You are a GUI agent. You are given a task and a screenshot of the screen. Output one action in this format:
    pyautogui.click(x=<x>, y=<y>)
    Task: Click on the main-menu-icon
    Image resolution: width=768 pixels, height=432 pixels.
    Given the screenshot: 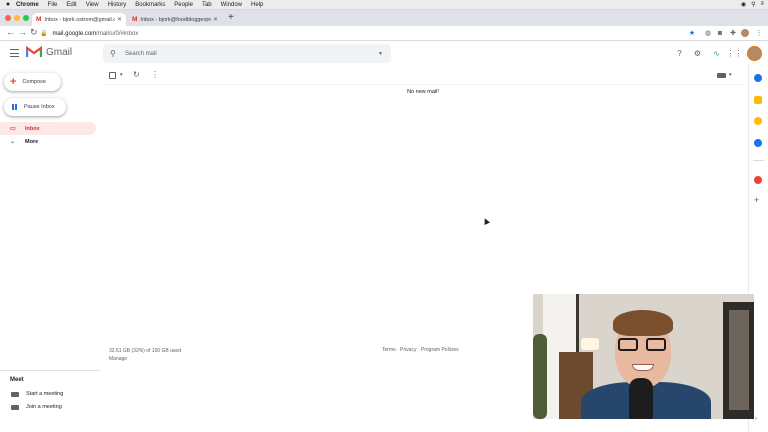 What is the action you would take?
    pyautogui.click(x=14, y=53)
    